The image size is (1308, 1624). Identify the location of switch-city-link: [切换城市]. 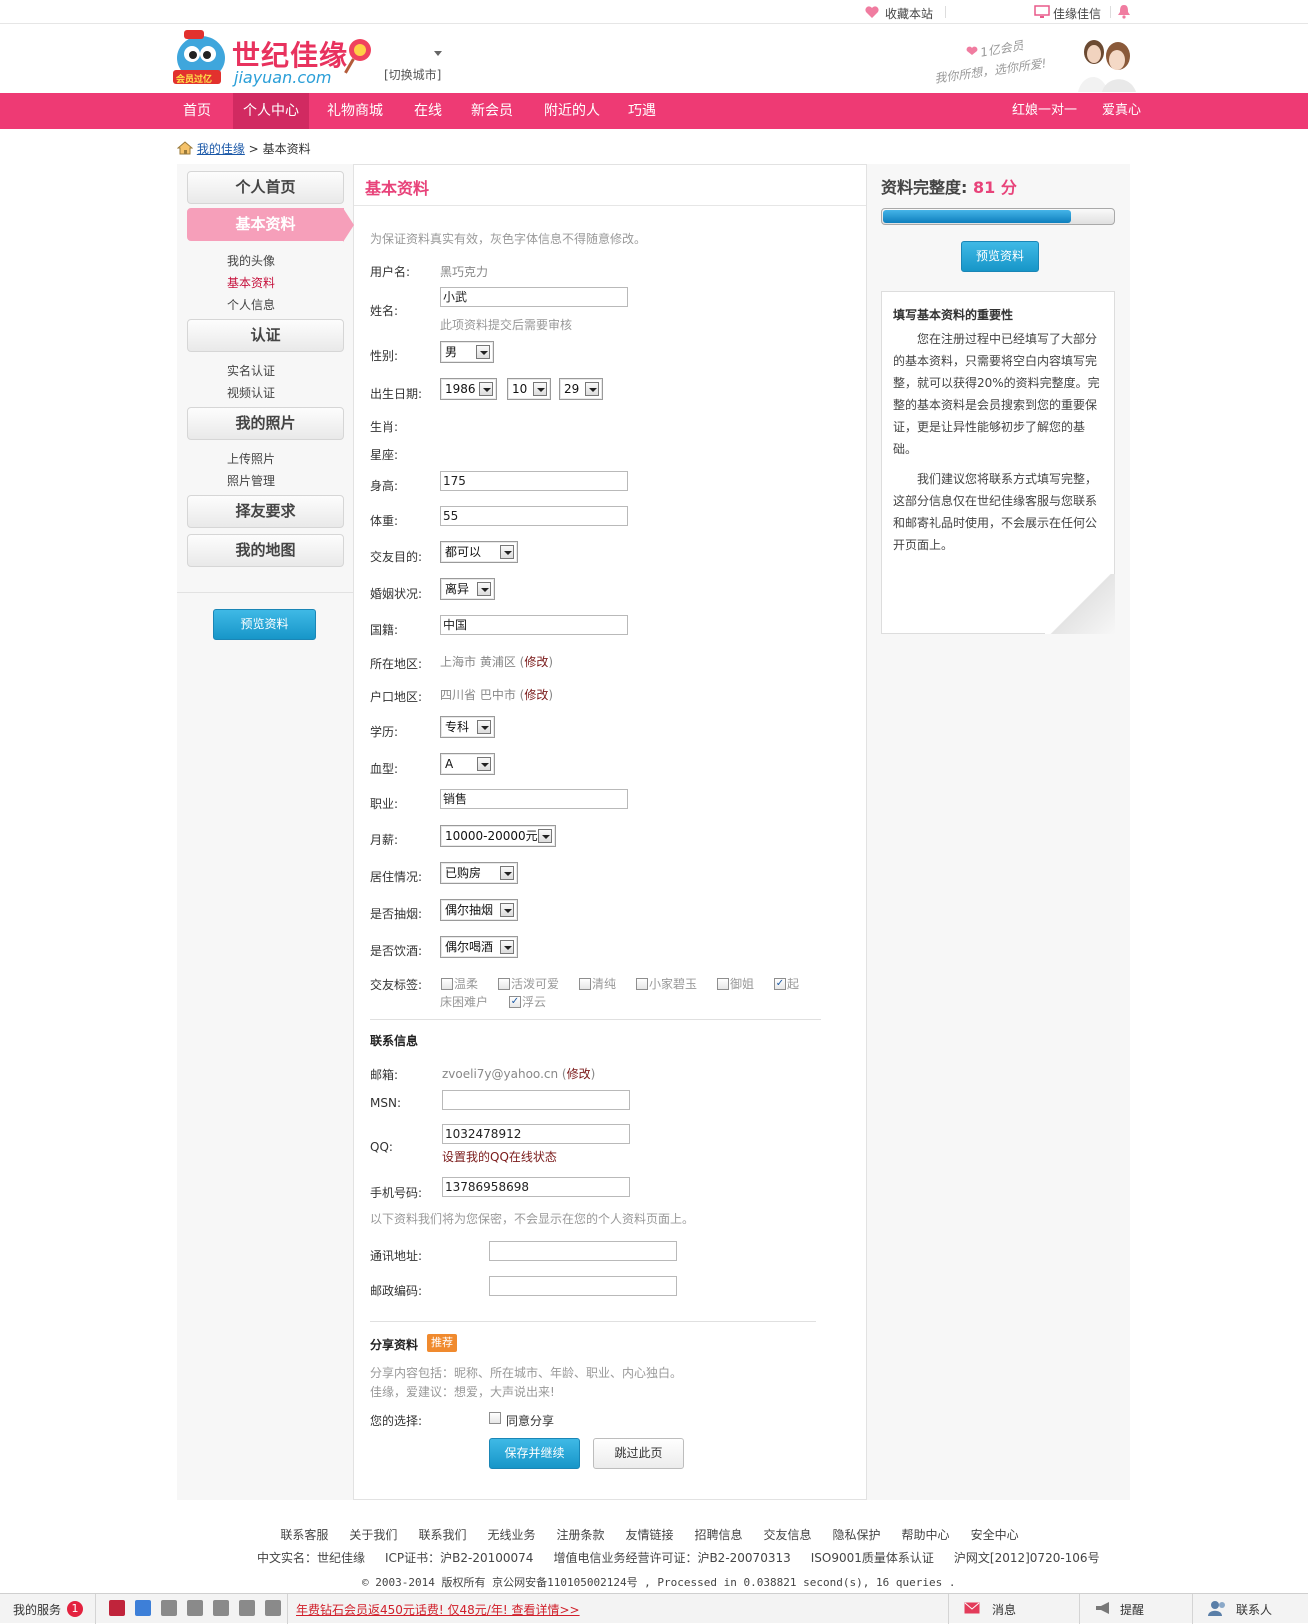
(412, 74).